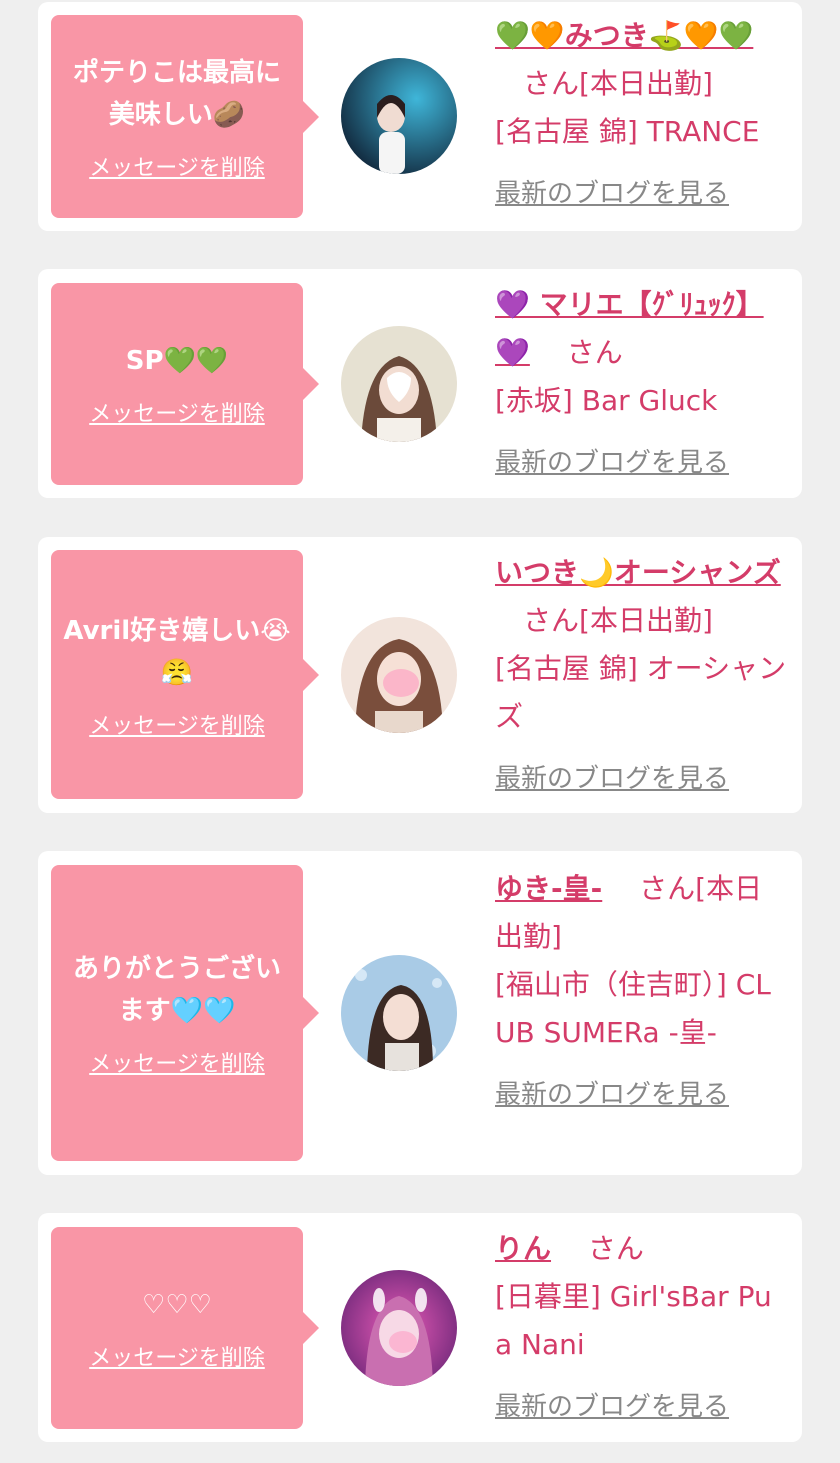  What do you see at coordinates (176, 990) in the screenshot?
I see `message-text: ありがとうございます🩵🩵` at bounding box center [176, 990].